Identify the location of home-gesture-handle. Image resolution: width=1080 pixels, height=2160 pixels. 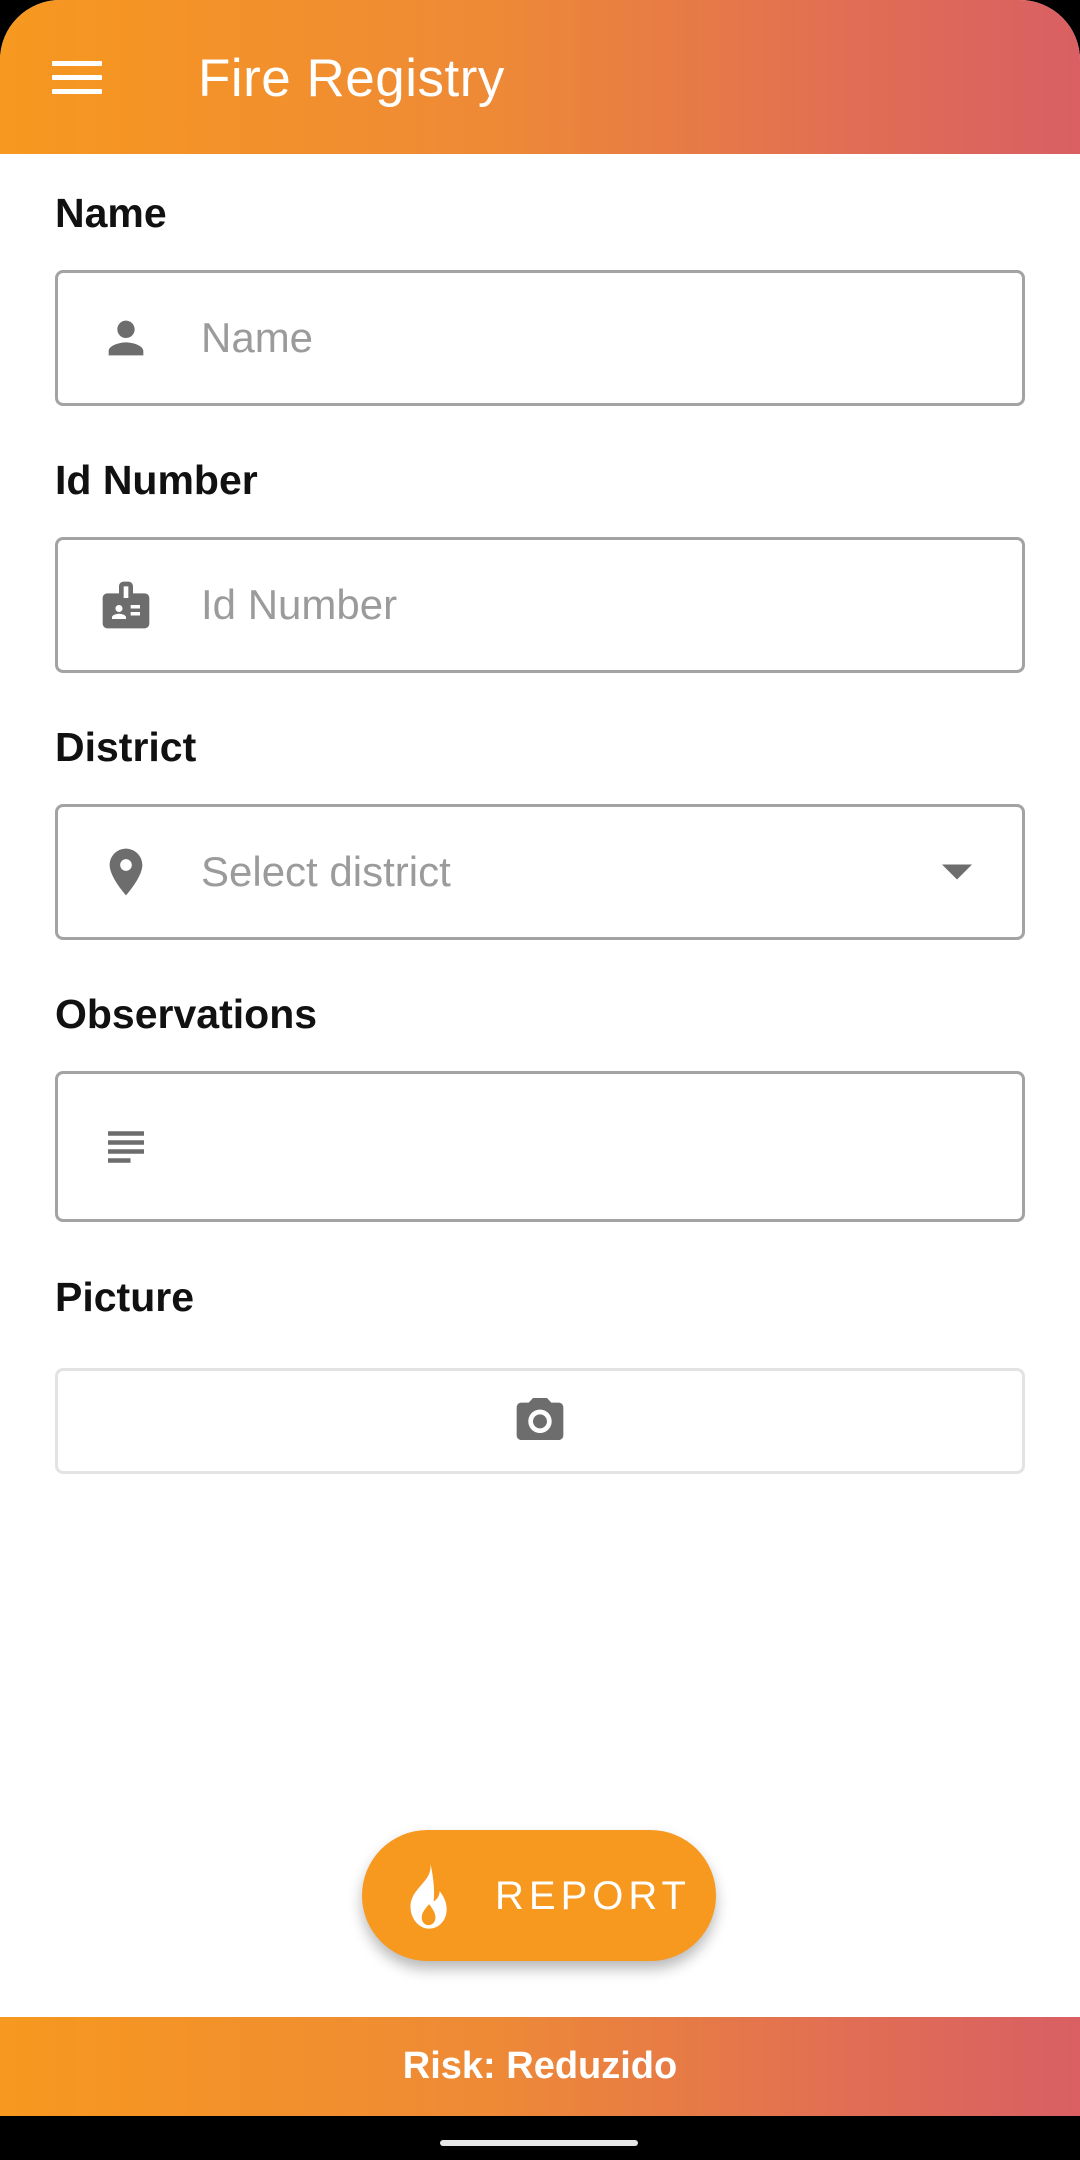
(539, 2143).